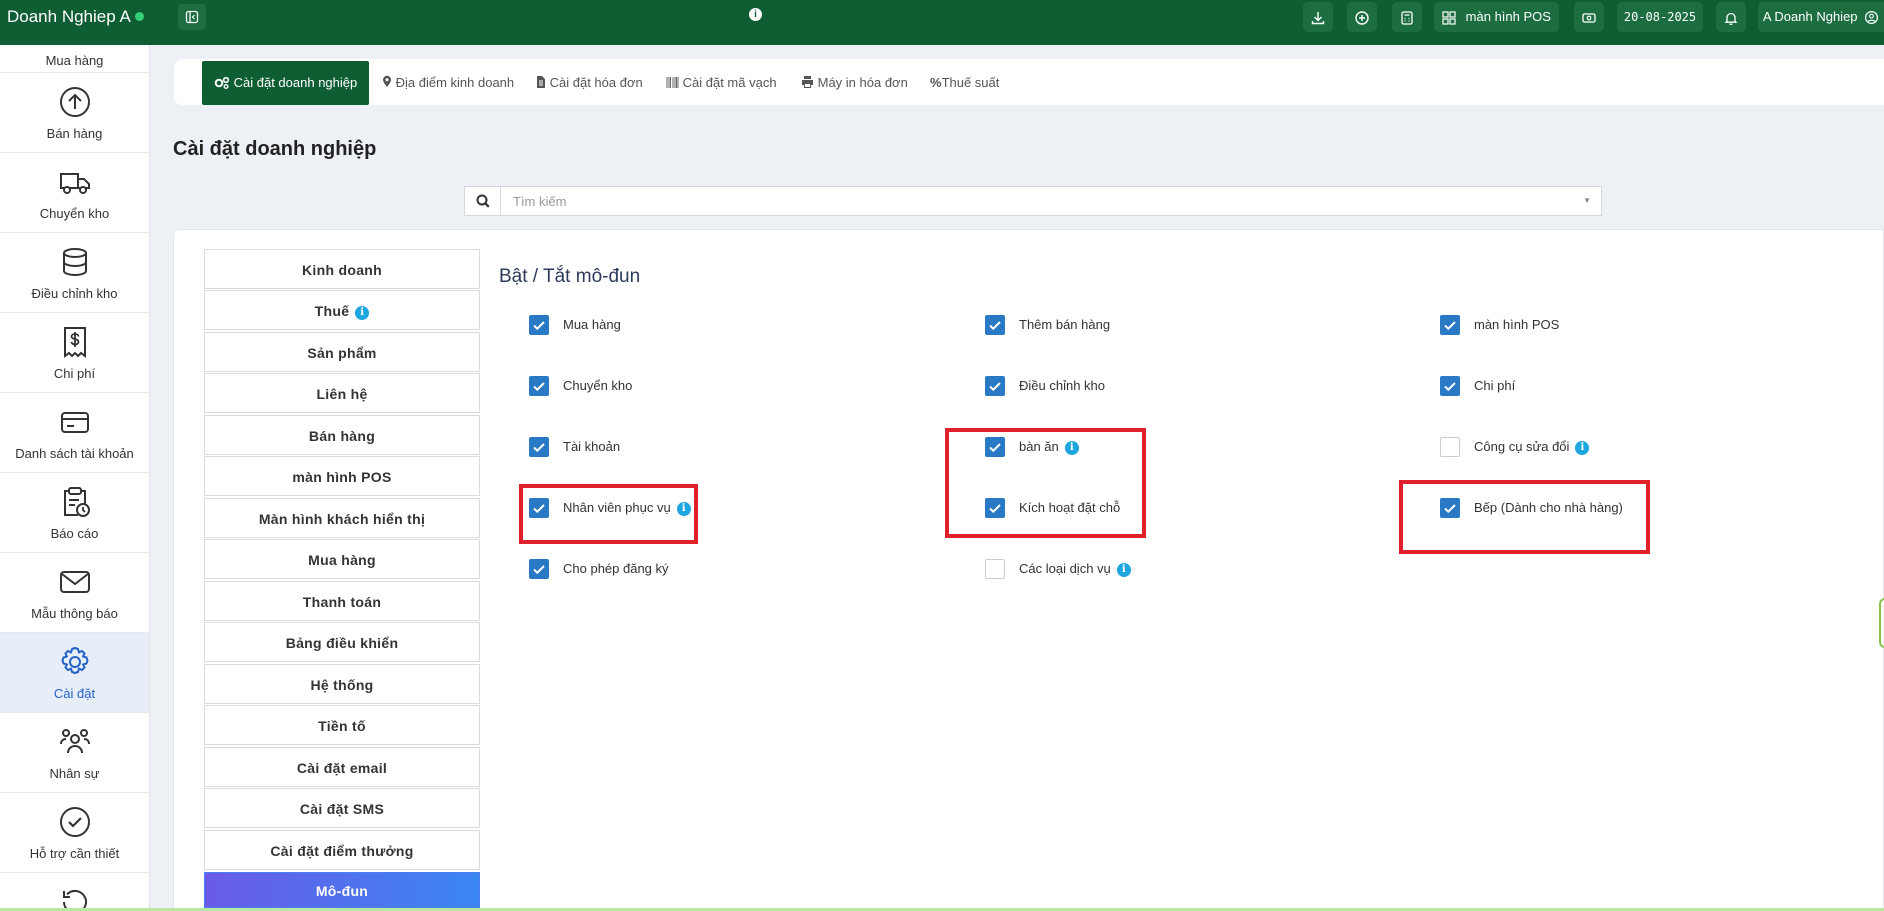 This screenshot has height=911, width=1884. I want to click on sidebar-item-reports: Báo cáo, so click(74, 513).